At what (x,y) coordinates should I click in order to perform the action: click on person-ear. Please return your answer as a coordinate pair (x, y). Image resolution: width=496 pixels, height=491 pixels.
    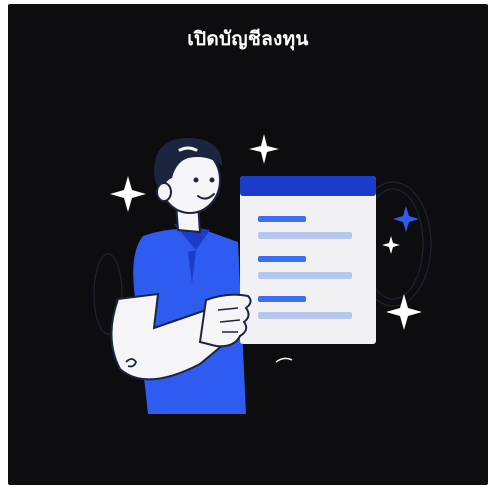
    Looking at the image, I should click on (164, 192).